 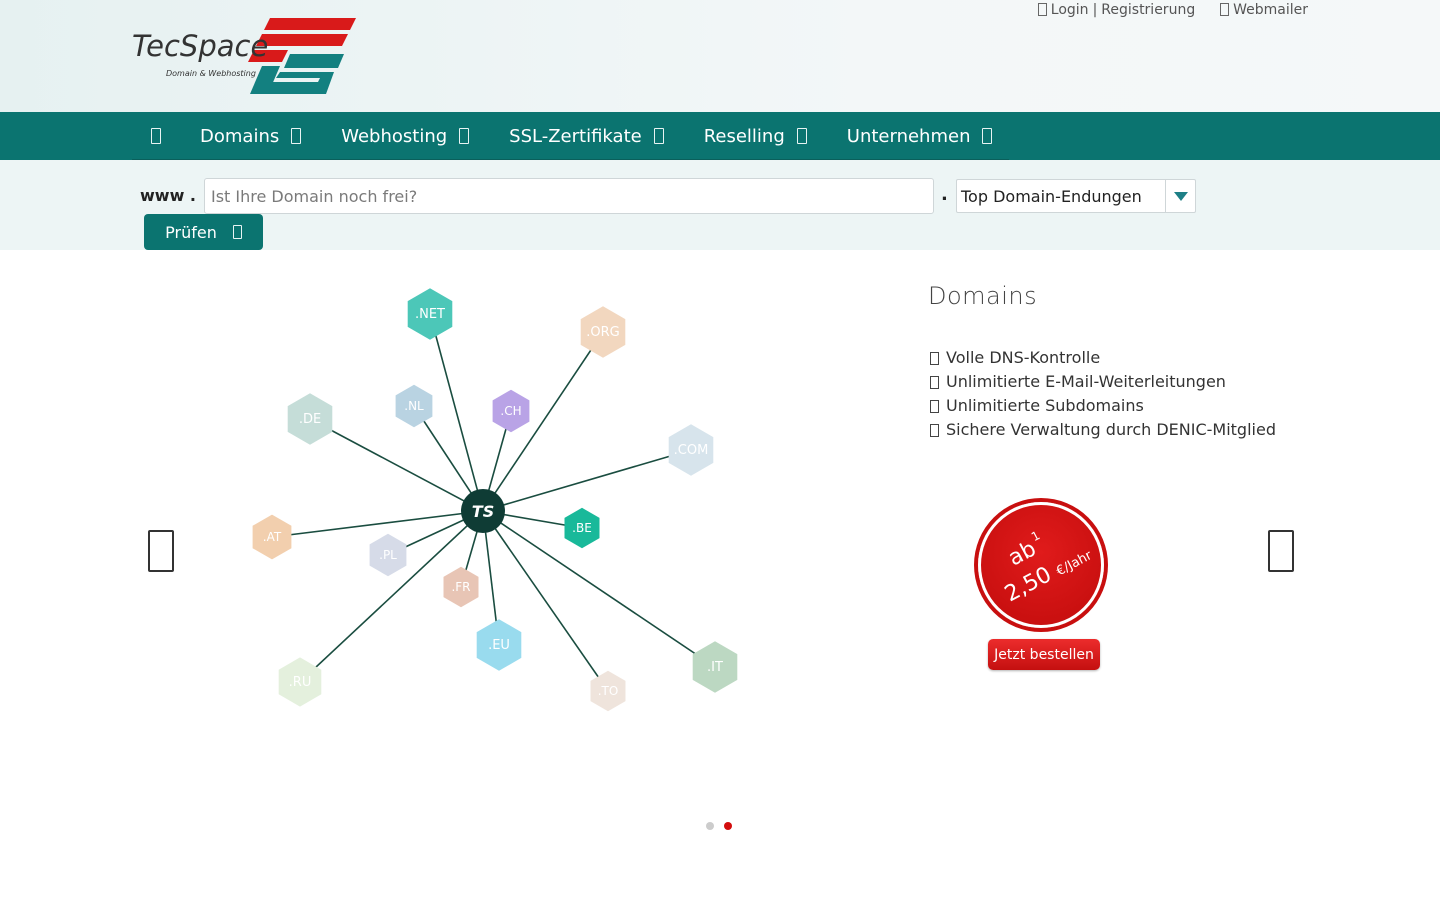 I want to click on logo-tagline: Domain & Webhosting, so click(x=211, y=73).